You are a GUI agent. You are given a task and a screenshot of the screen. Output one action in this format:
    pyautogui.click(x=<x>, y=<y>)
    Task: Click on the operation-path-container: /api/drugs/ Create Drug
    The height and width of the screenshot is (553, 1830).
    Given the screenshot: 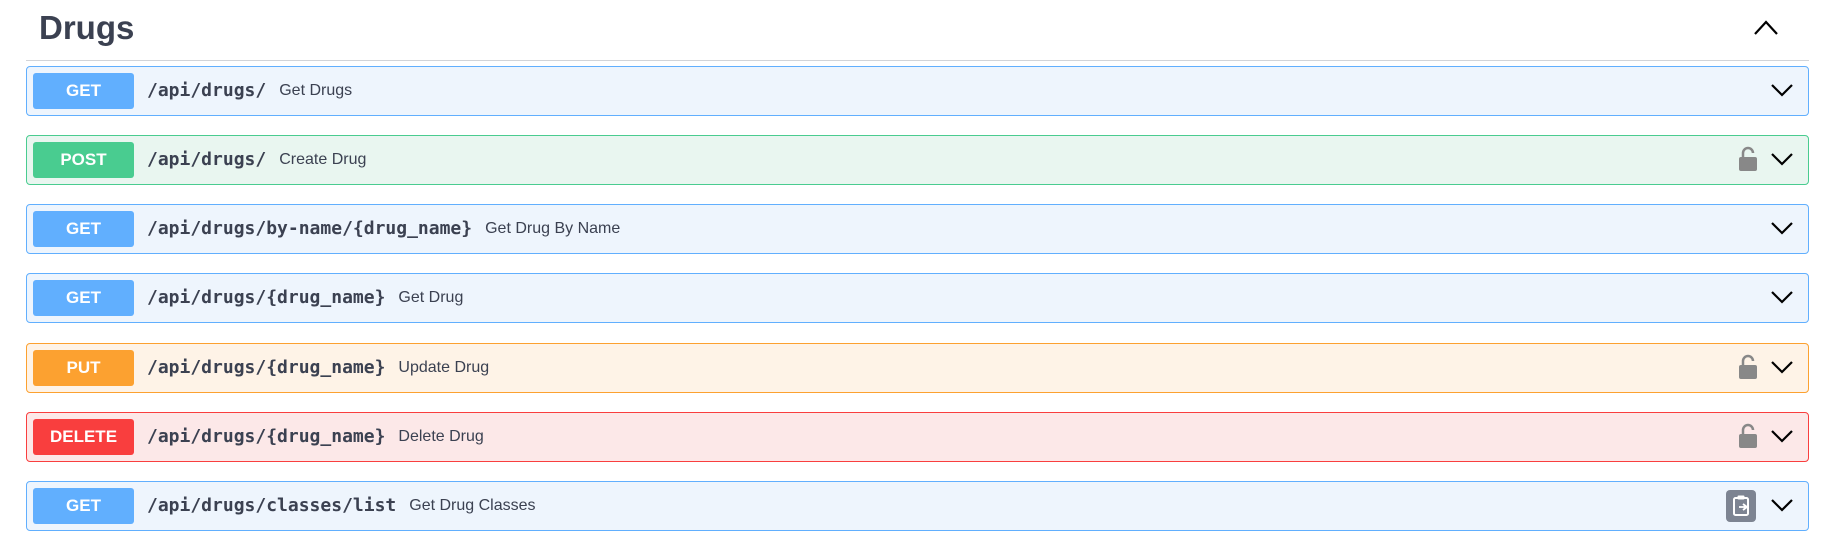 What is the action you would take?
    pyautogui.click(x=256, y=160)
    